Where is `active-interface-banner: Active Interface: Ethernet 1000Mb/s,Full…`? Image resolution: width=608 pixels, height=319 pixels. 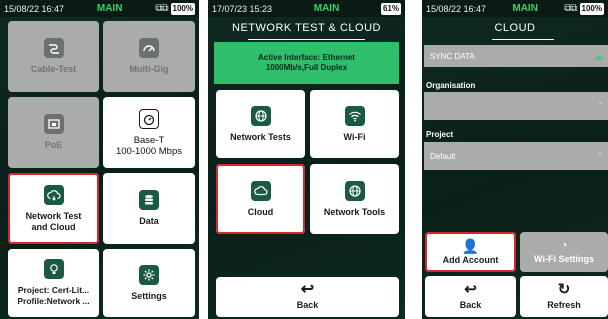 active-interface-banner: Active Interface: Ethernet 1000Mb/s,Full… is located at coordinates (306, 63).